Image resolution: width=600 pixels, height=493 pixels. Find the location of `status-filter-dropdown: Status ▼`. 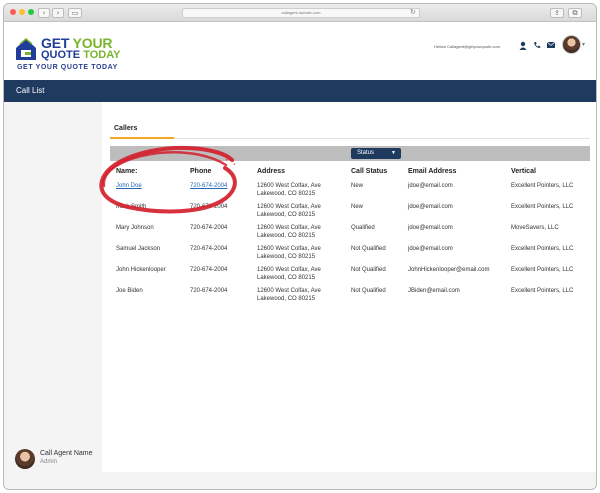

status-filter-dropdown: Status ▼ is located at coordinates (376, 153).